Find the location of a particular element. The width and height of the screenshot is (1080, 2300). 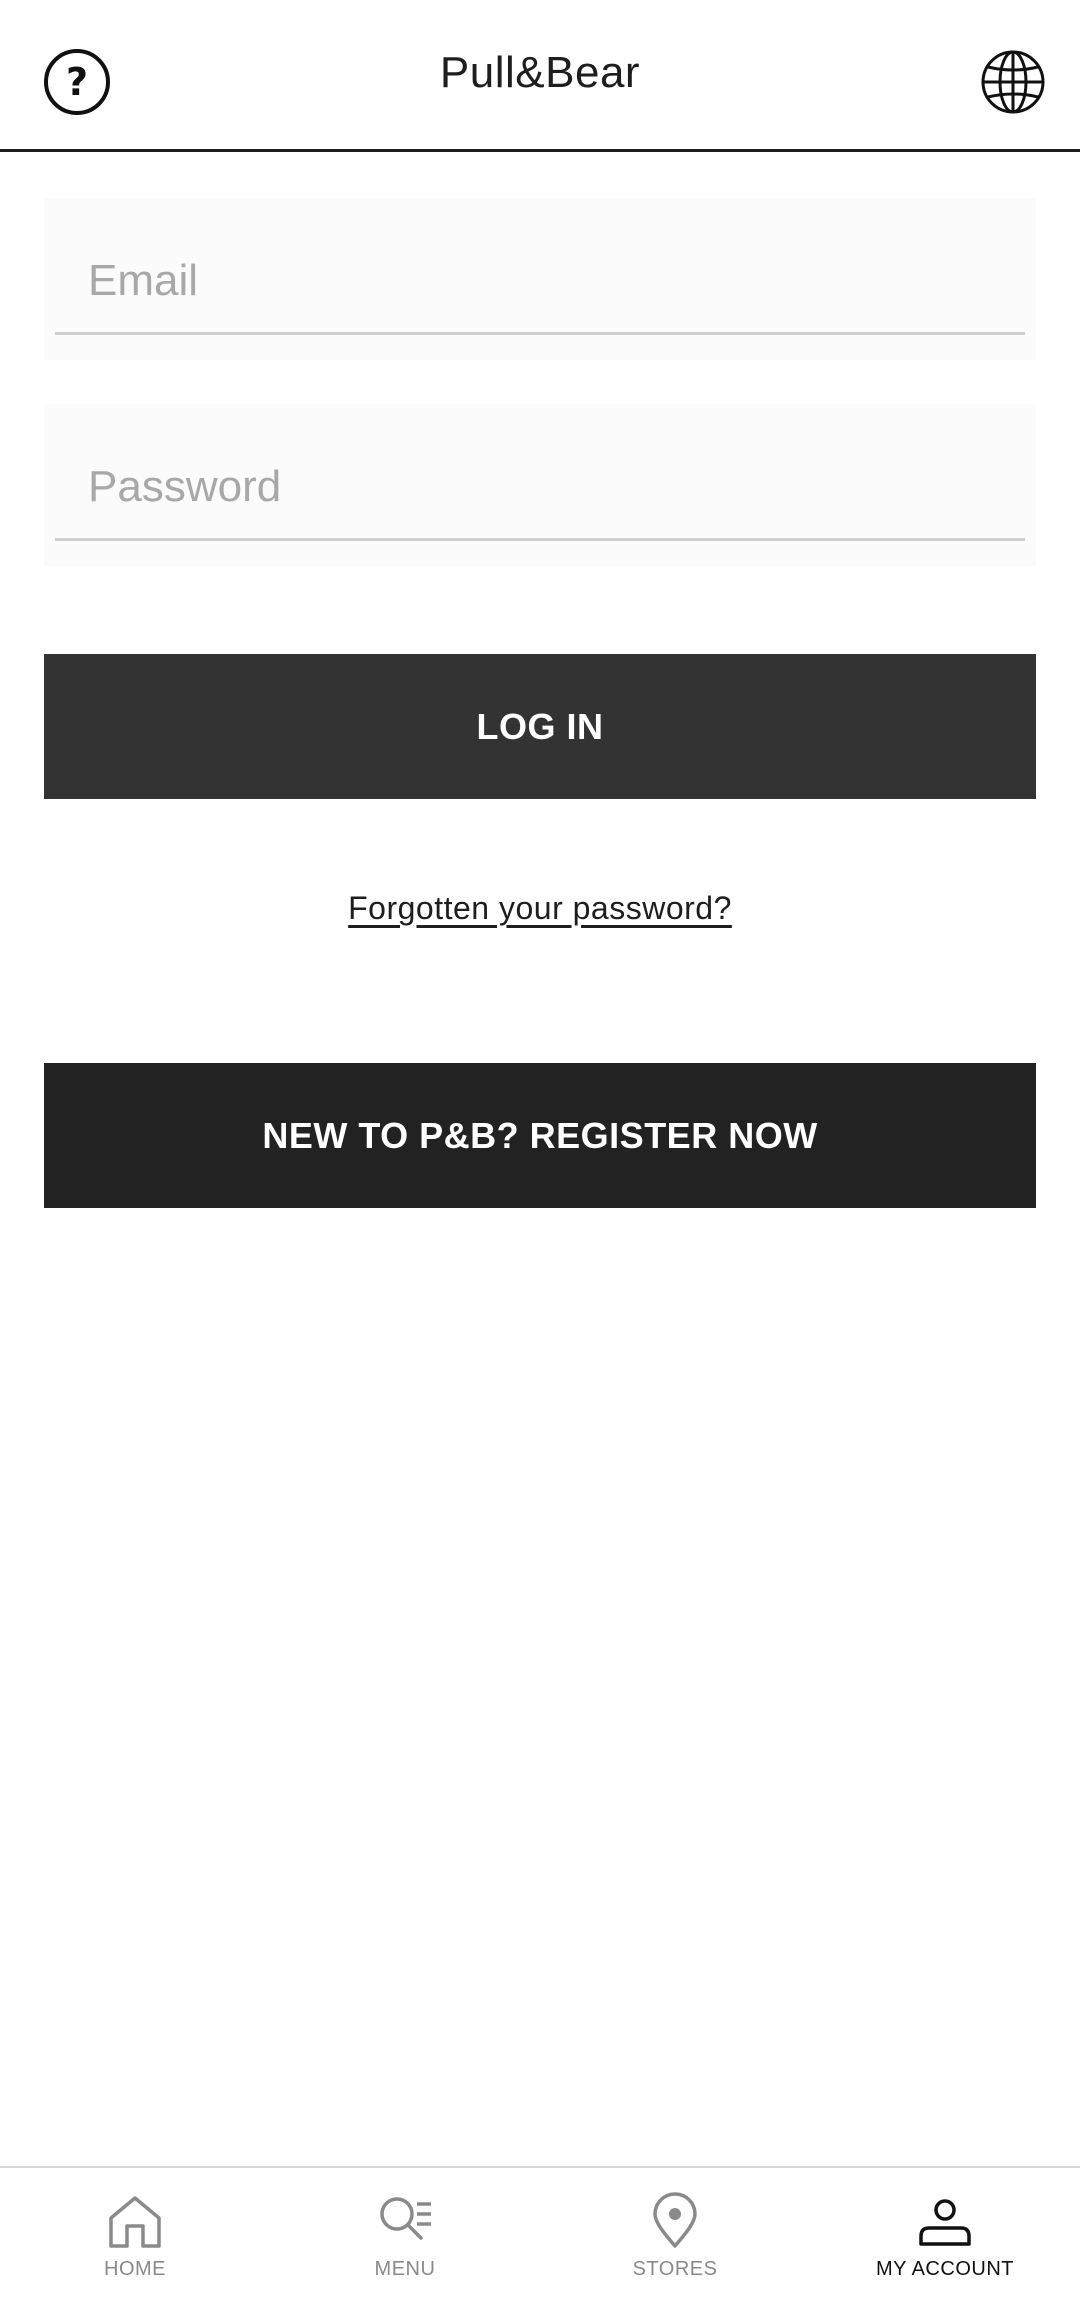

app-header: ? Pull&Bear is located at coordinates (540, 76).